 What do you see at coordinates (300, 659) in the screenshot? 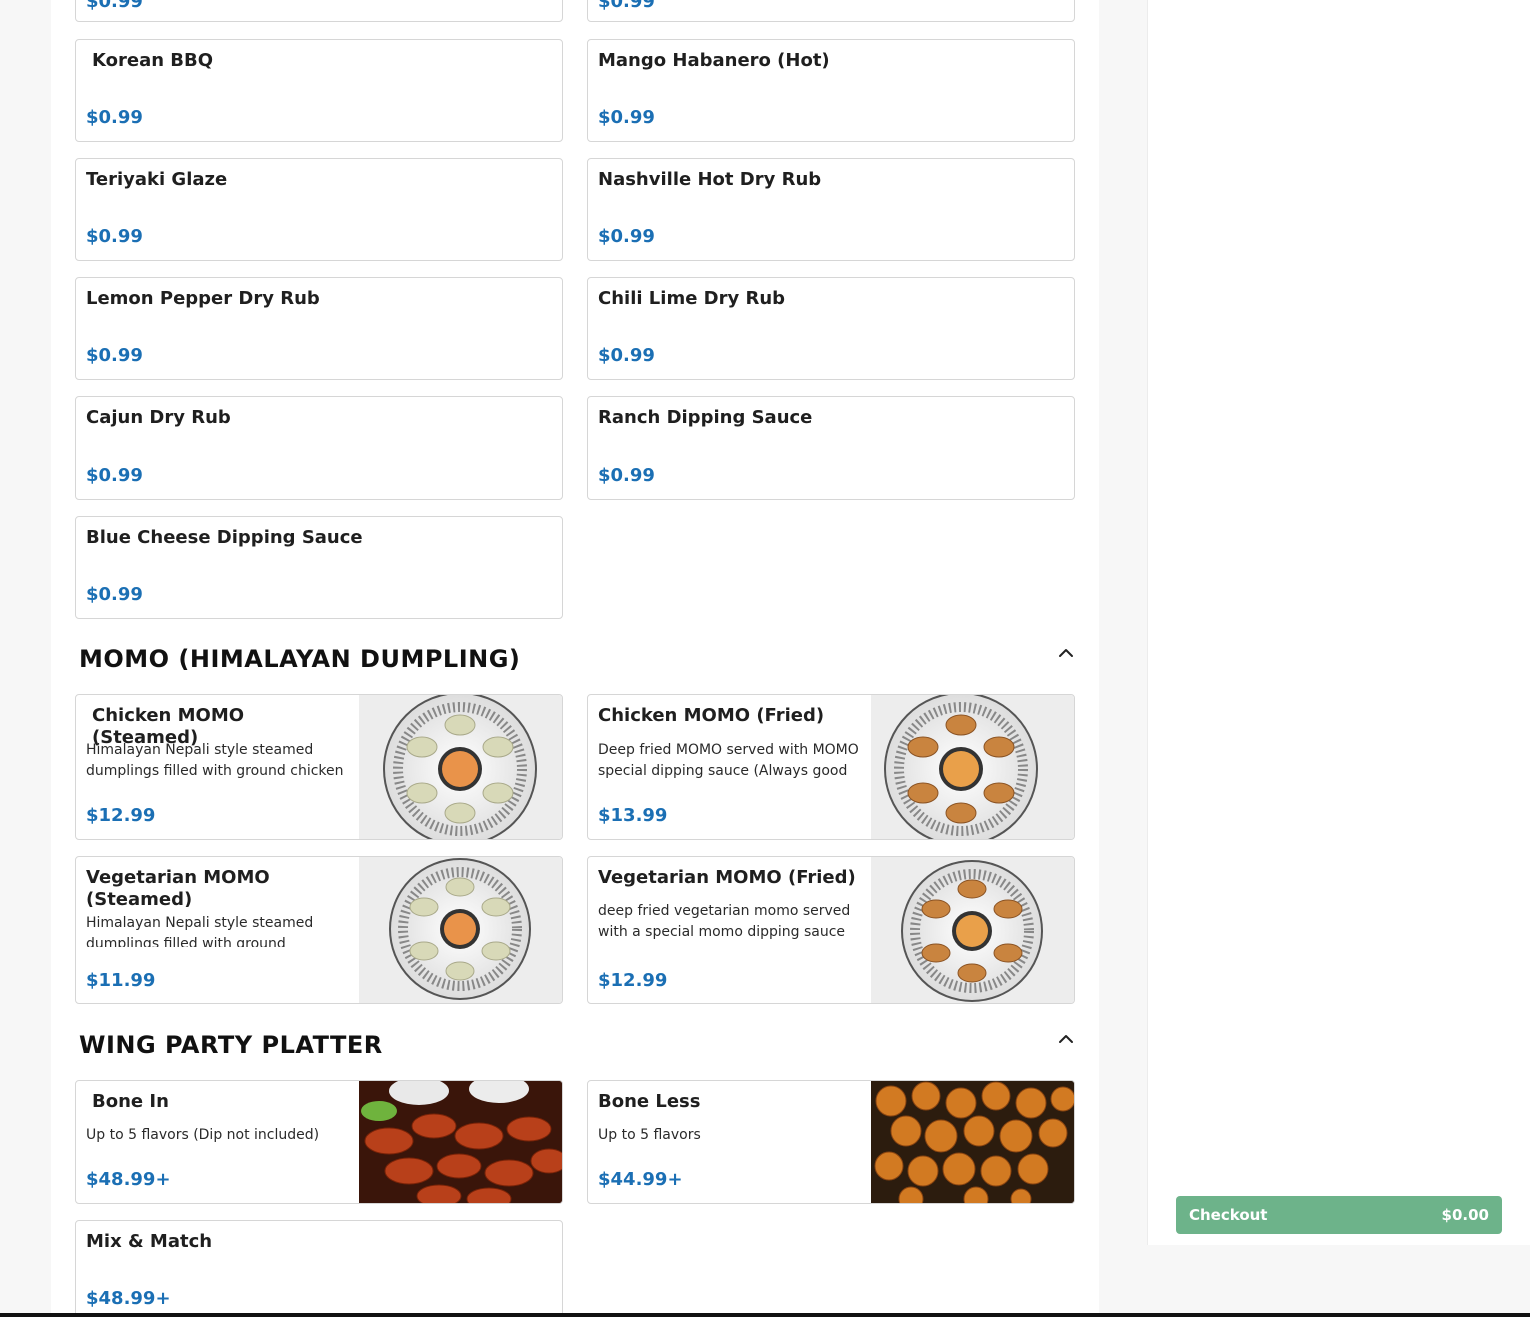
I see `section-title-momo: MOMO (HIMALAYAN DUMPLING)` at bounding box center [300, 659].